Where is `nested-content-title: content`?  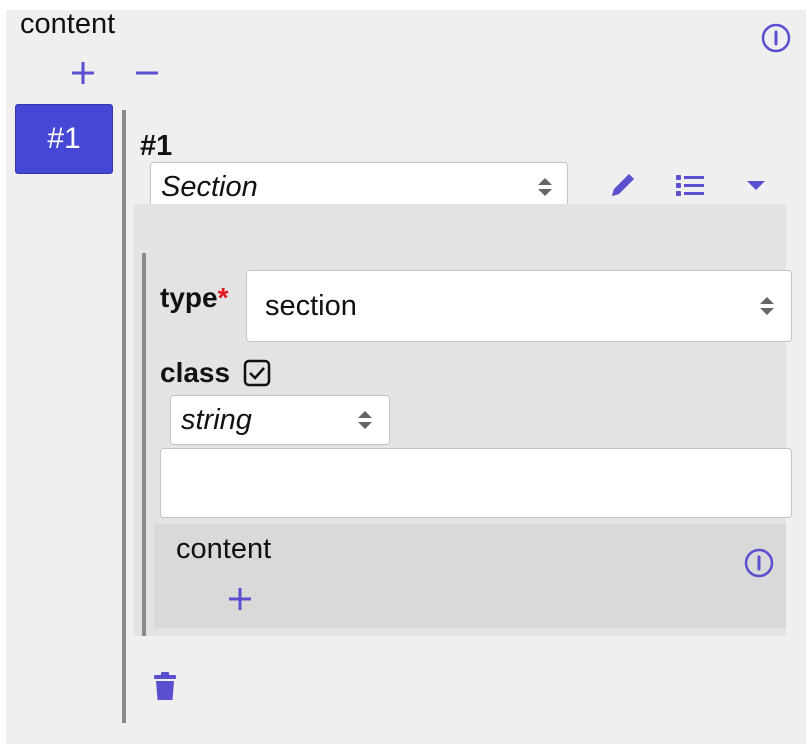 nested-content-title: content is located at coordinates (224, 549).